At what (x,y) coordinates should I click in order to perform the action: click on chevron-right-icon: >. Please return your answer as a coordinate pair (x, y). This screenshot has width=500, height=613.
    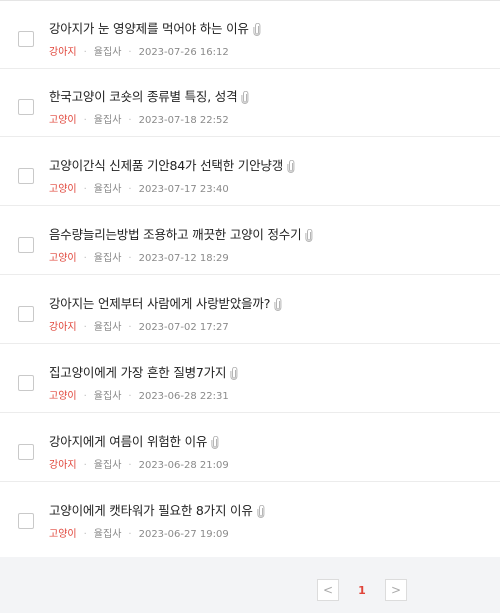
    Looking at the image, I should click on (396, 590).